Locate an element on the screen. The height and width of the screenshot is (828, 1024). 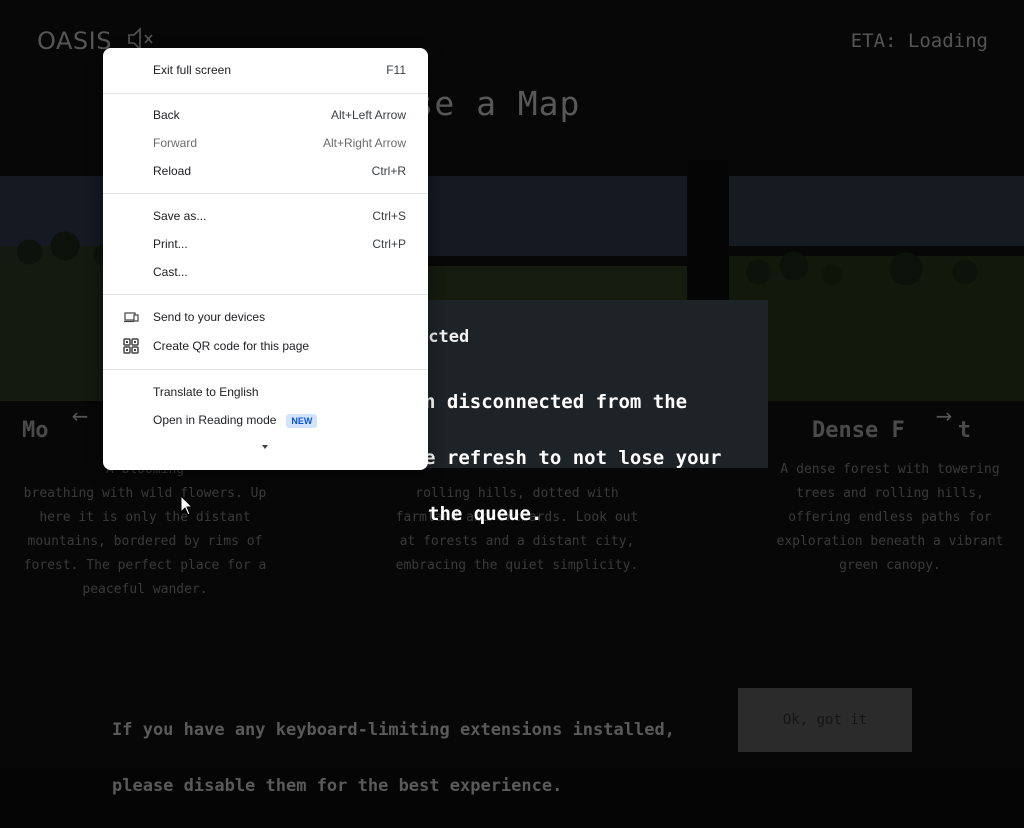
new-badge: NEW is located at coordinates (302, 421).